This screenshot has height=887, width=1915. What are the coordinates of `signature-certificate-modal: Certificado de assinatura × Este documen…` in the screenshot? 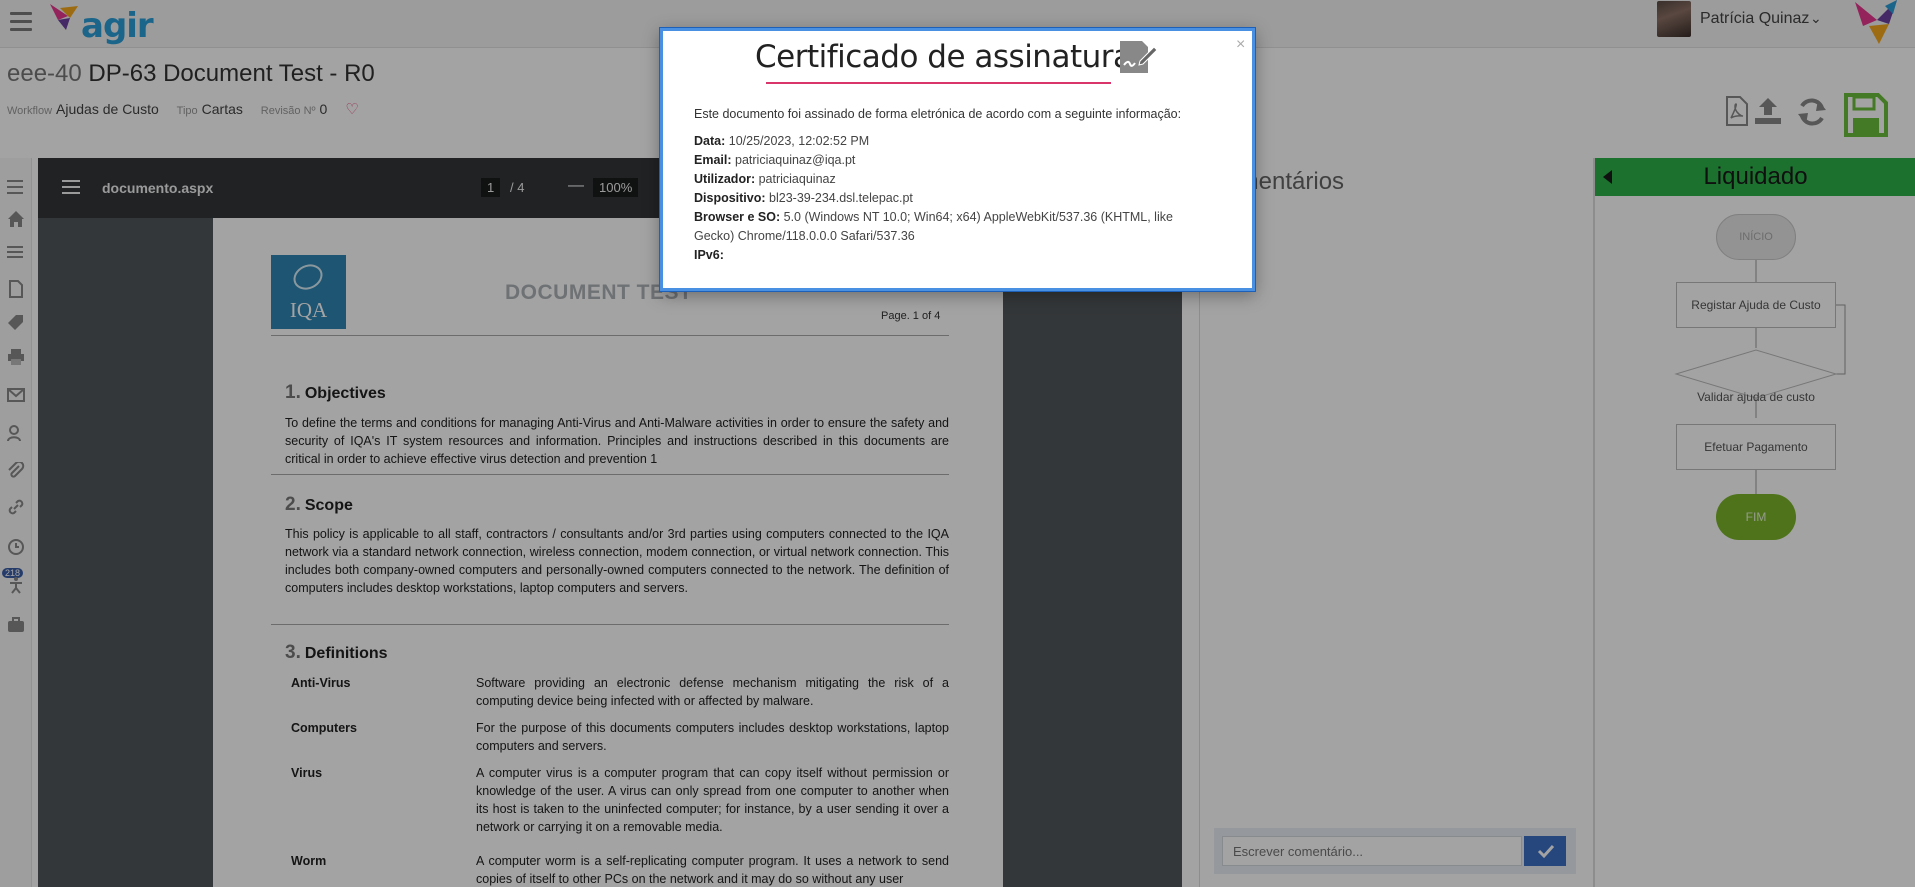 It's located at (957, 159).